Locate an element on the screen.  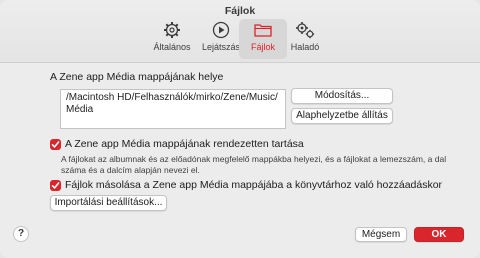
keep-organized-checkbox is located at coordinates (55, 144).